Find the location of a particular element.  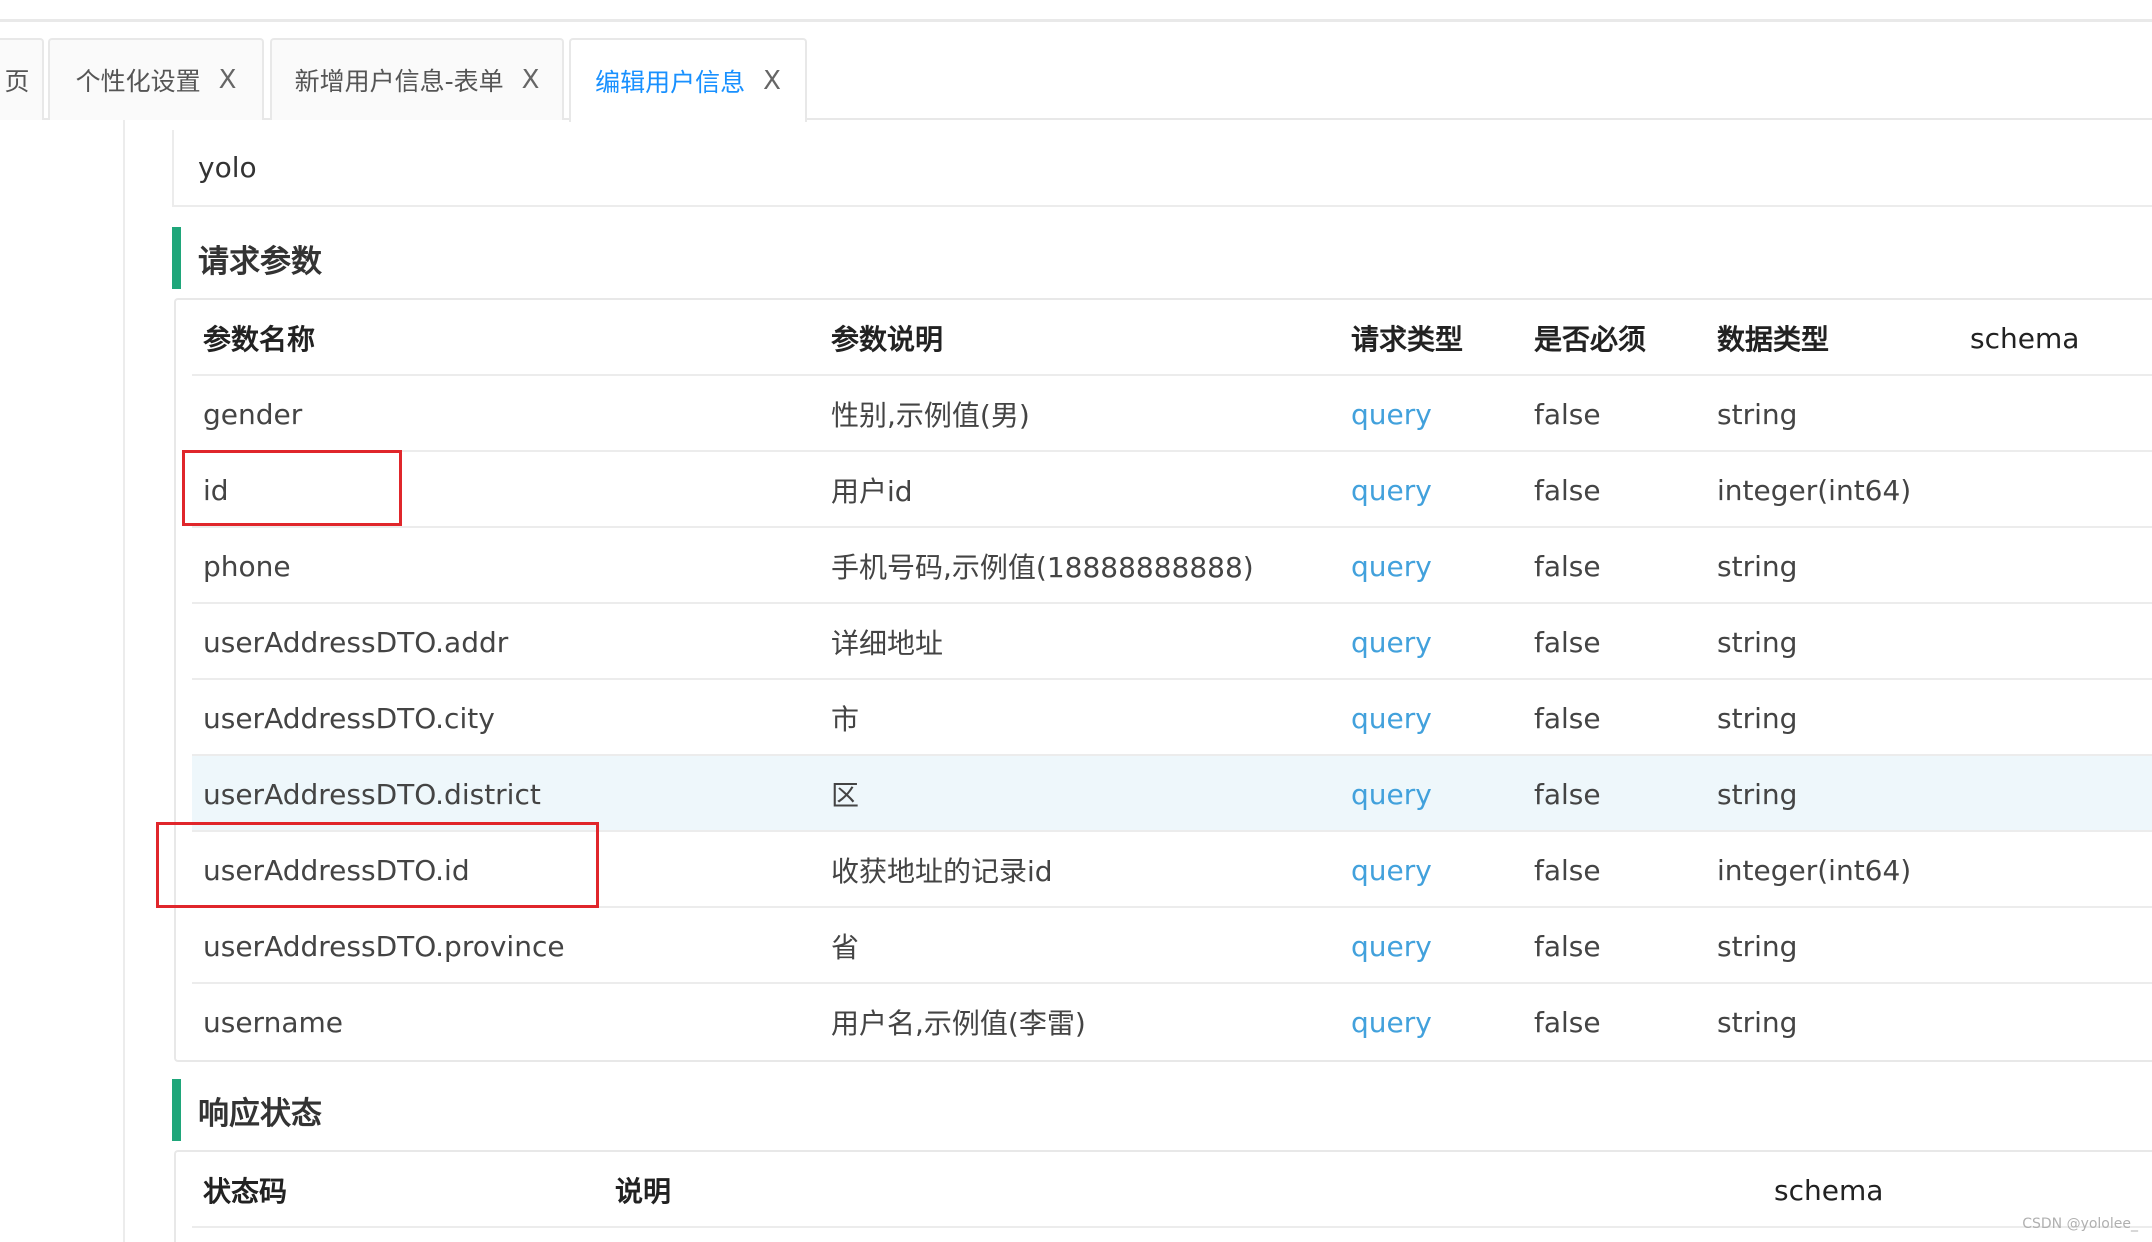

header-required: 是否必须 is located at coordinates (1590, 339).